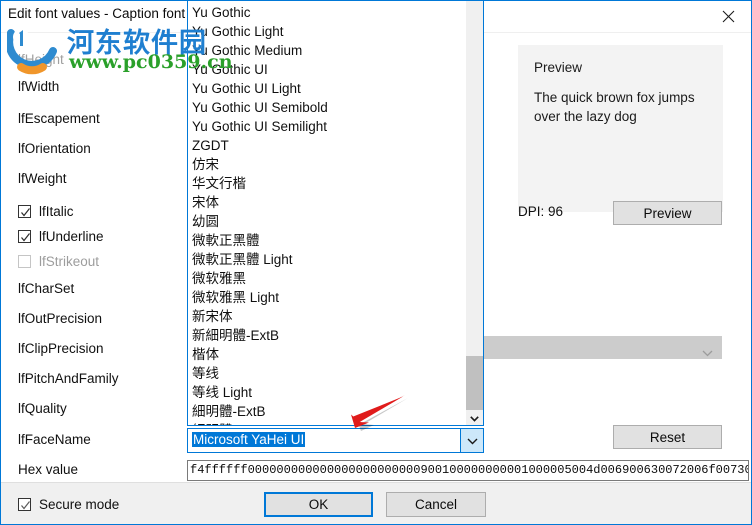  What do you see at coordinates (601, 347) in the screenshot?
I see `disabled-combo-box` at bounding box center [601, 347].